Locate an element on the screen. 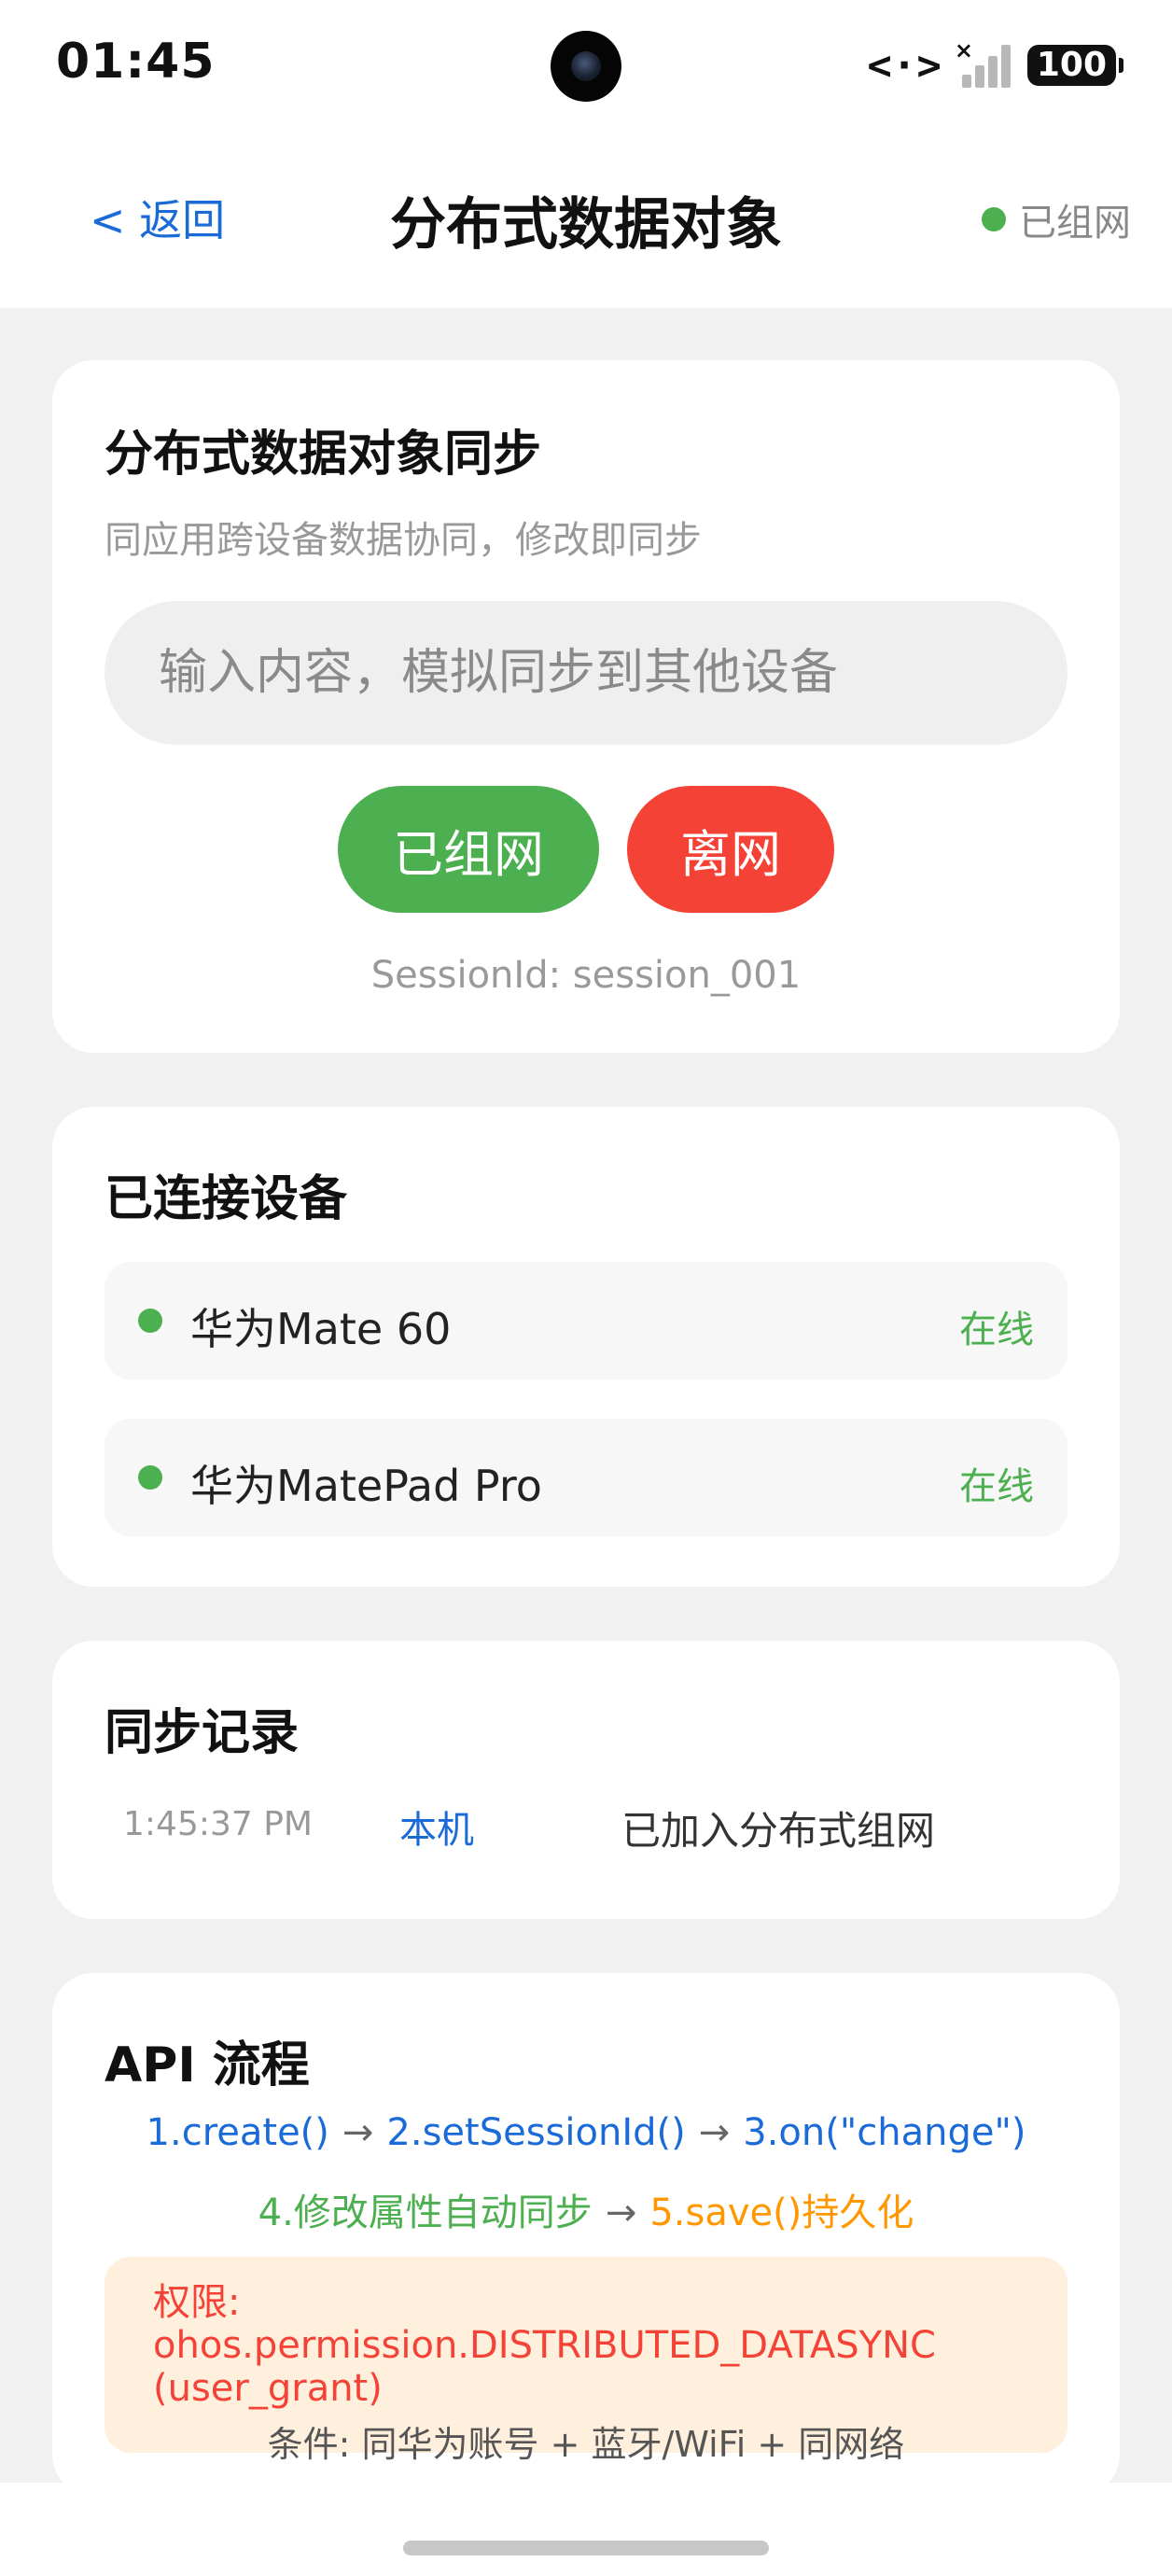 This screenshot has height=2576, width=1172. sync-card-title: 分布式数据对象同步 is located at coordinates (323, 455).